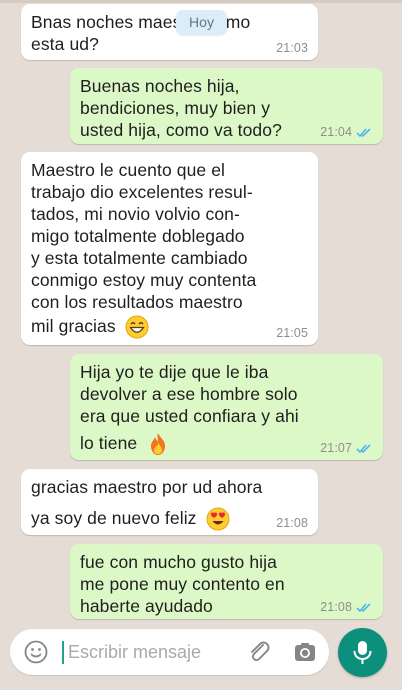 This screenshot has height=690, width=402. I want to click on message-meta: 21:07, so click(346, 448).